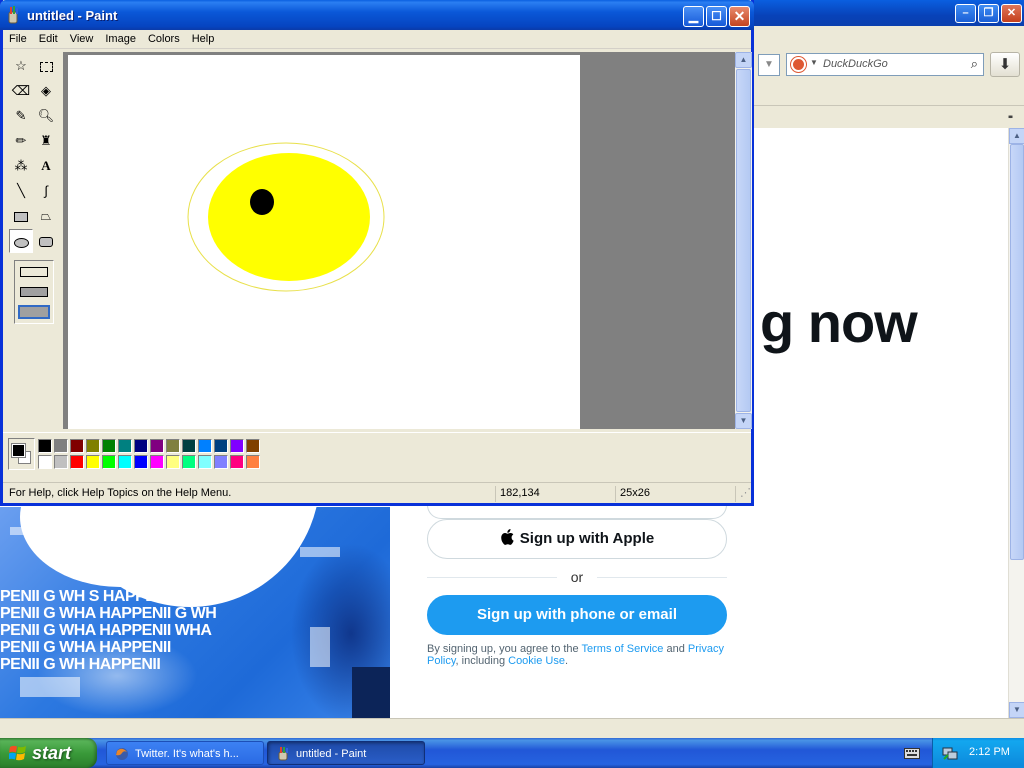 This screenshot has width=1024, height=768. Describe the element at coordinates (716, 16) in the screenshot. I see `paint-maximize-button: ☐` at that location.